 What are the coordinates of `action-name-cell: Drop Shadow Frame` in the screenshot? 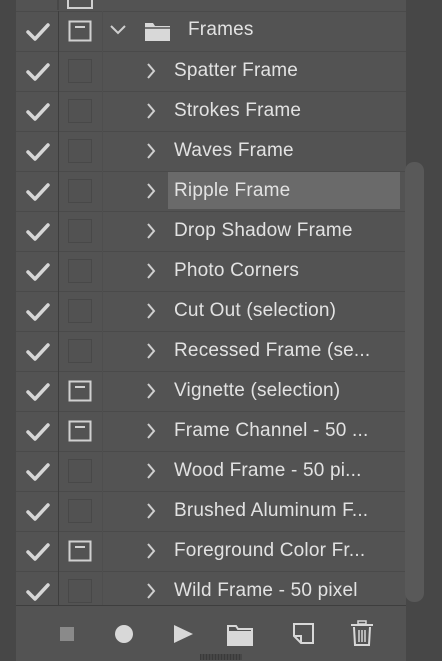 It's located at (284, 230).